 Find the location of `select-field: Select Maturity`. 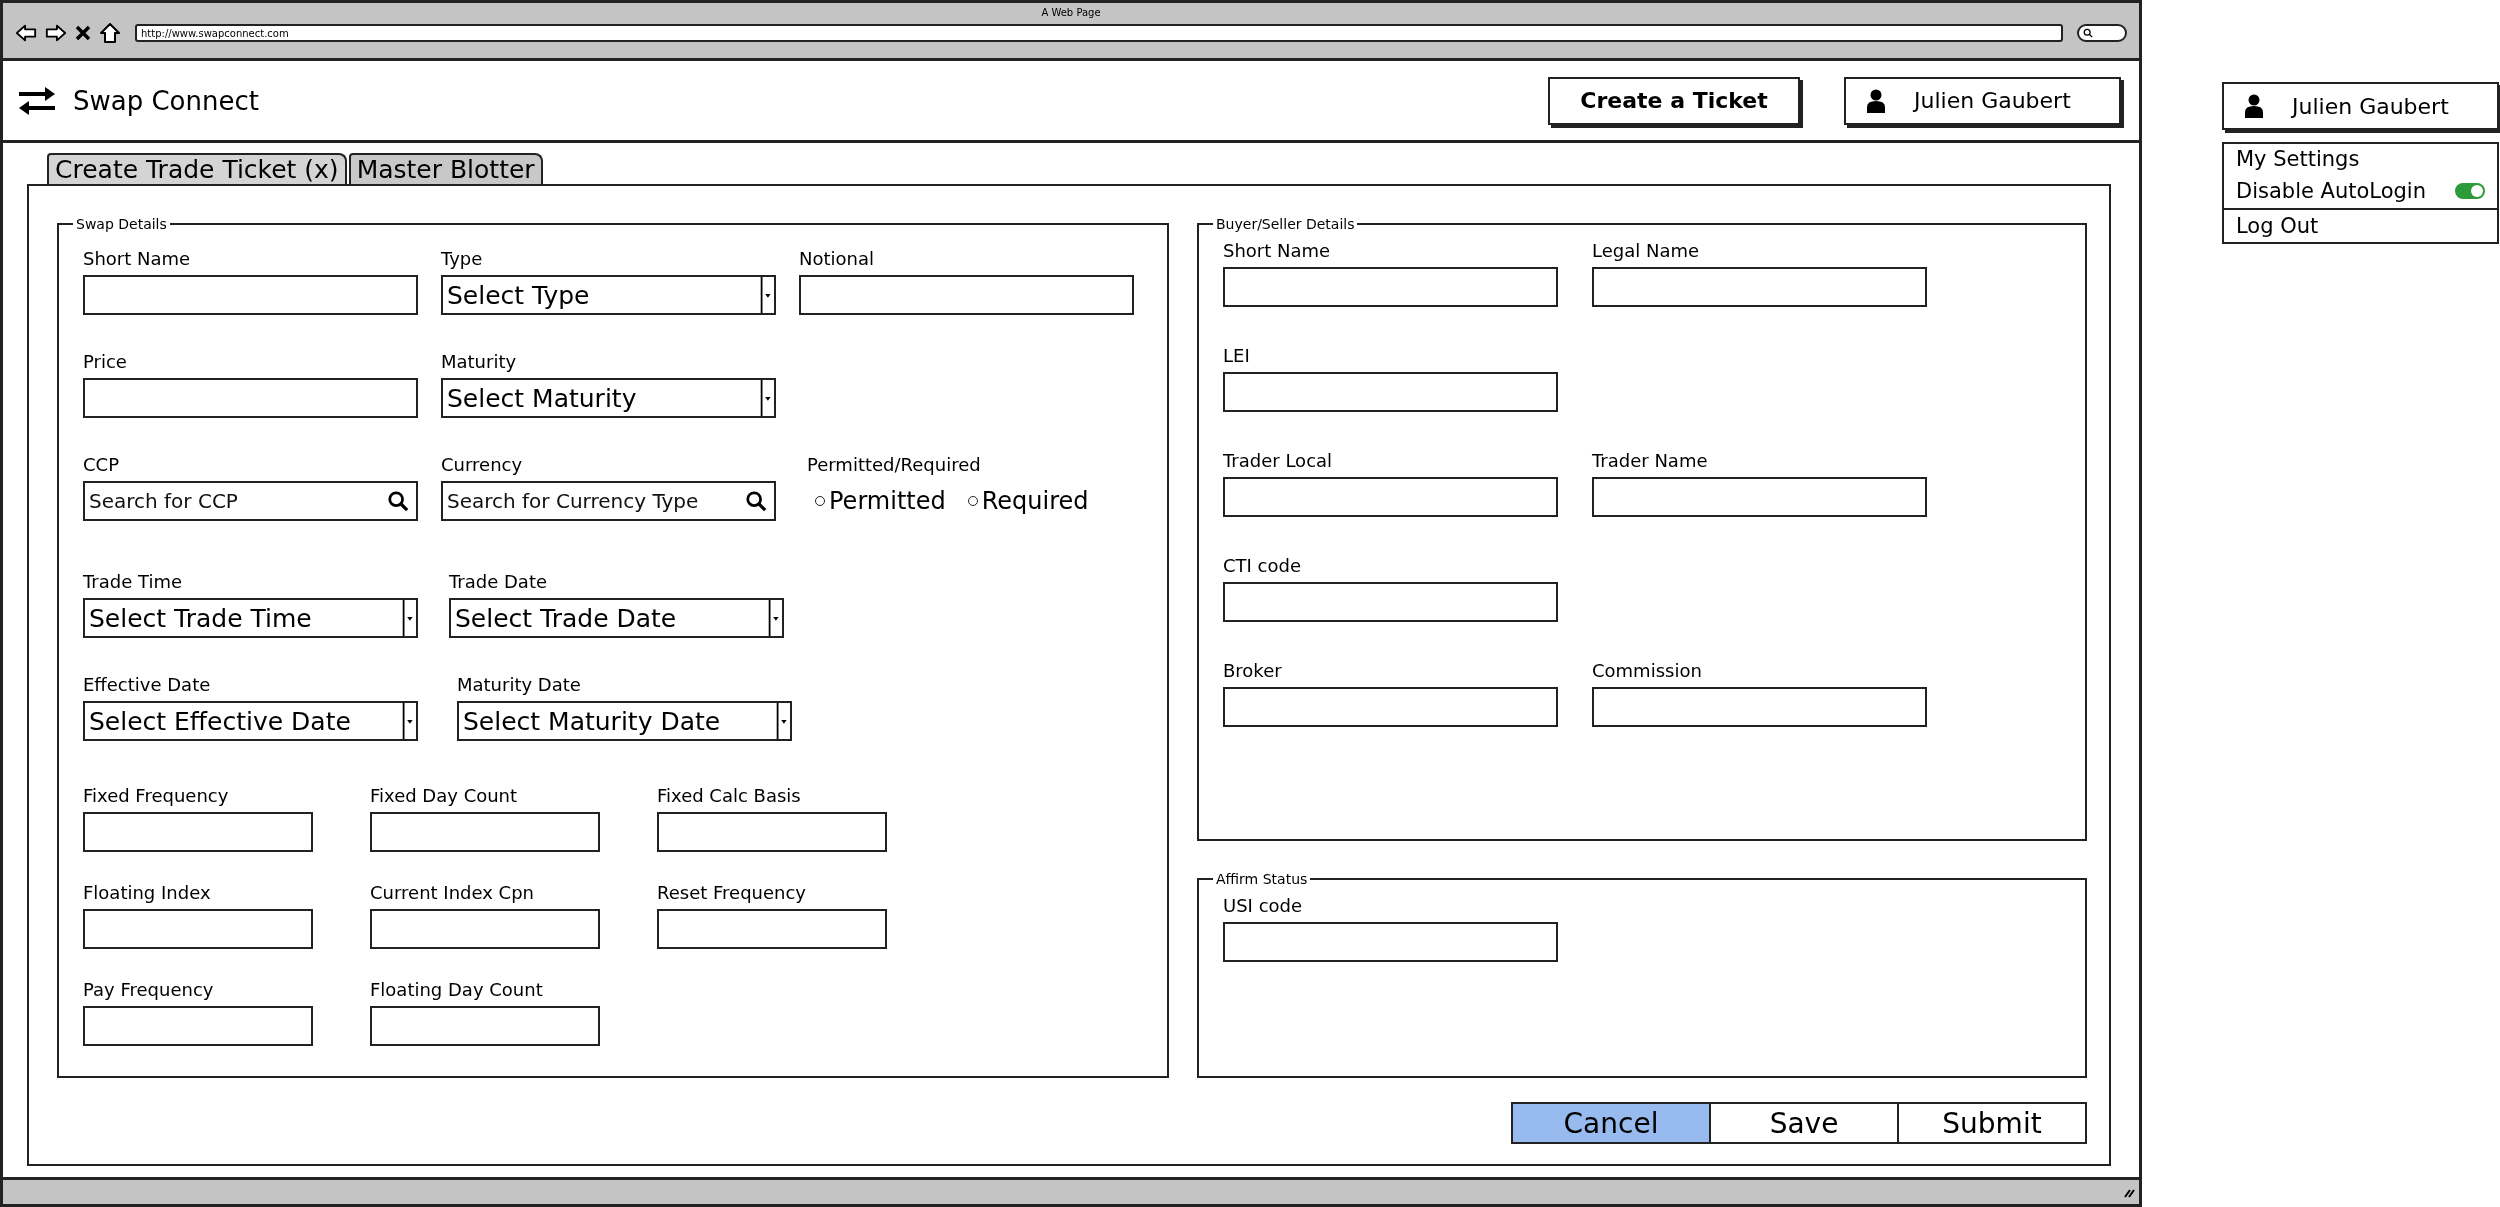

select-field: Select Maturity is located at coordinates (608, 398).